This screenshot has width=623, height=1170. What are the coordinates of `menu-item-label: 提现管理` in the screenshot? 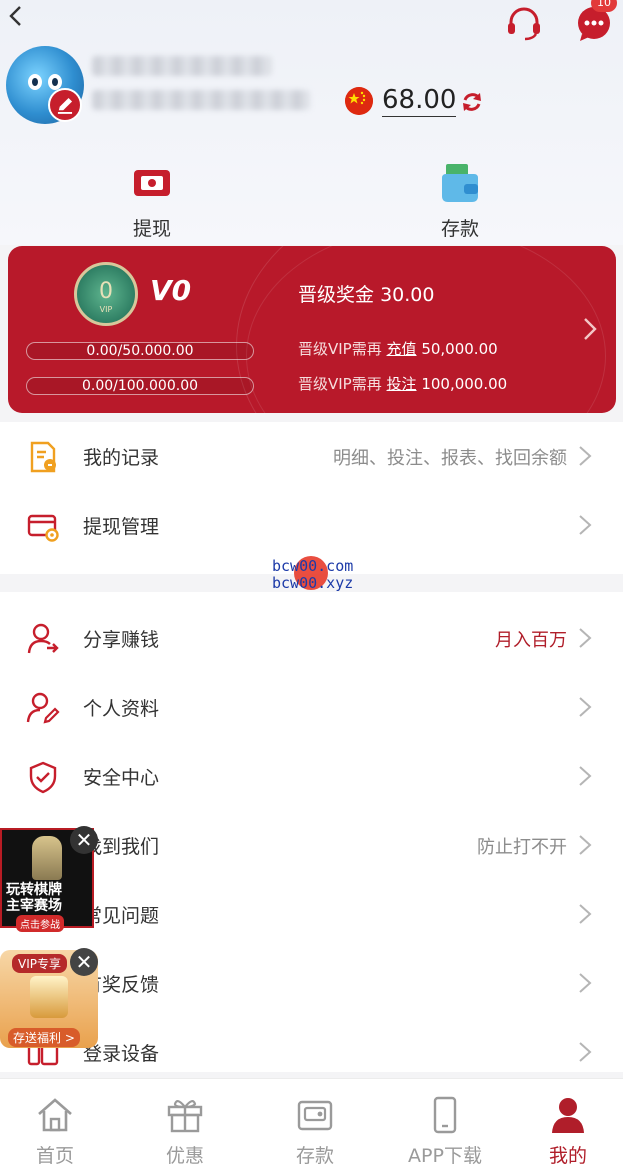 It's located at (121, 527).